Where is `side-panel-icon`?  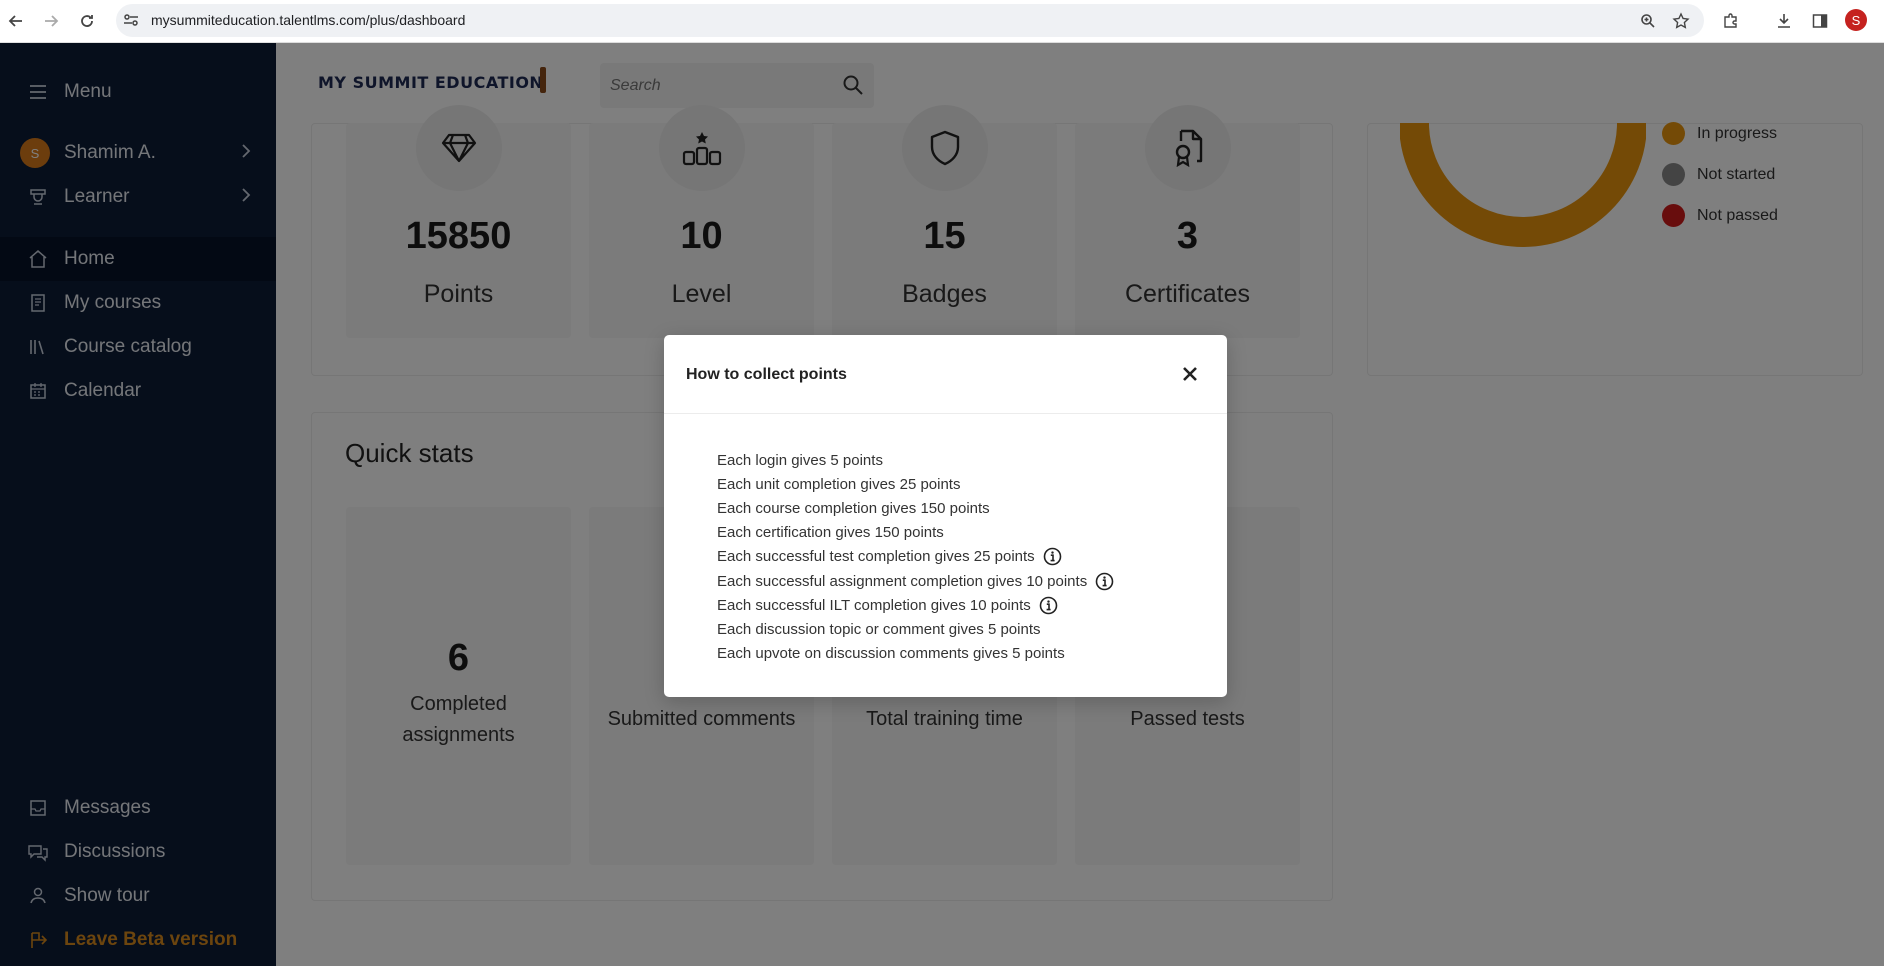 side-panel-icon is located at coordinates (1820, 21).